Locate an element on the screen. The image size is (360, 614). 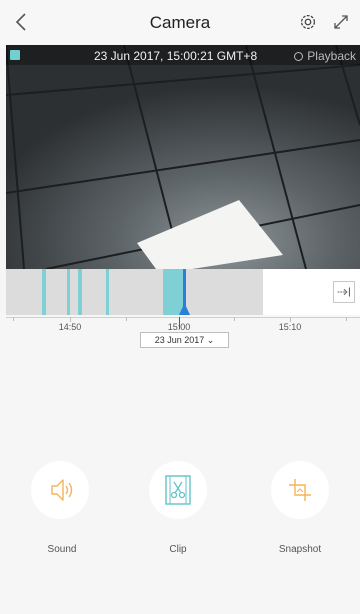
clock-icon is located at coordinates (299, 56).